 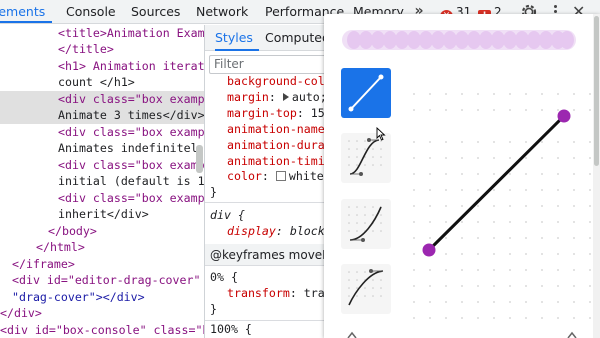 I want to click on preset-ease-out, so click(x=366, y=289).